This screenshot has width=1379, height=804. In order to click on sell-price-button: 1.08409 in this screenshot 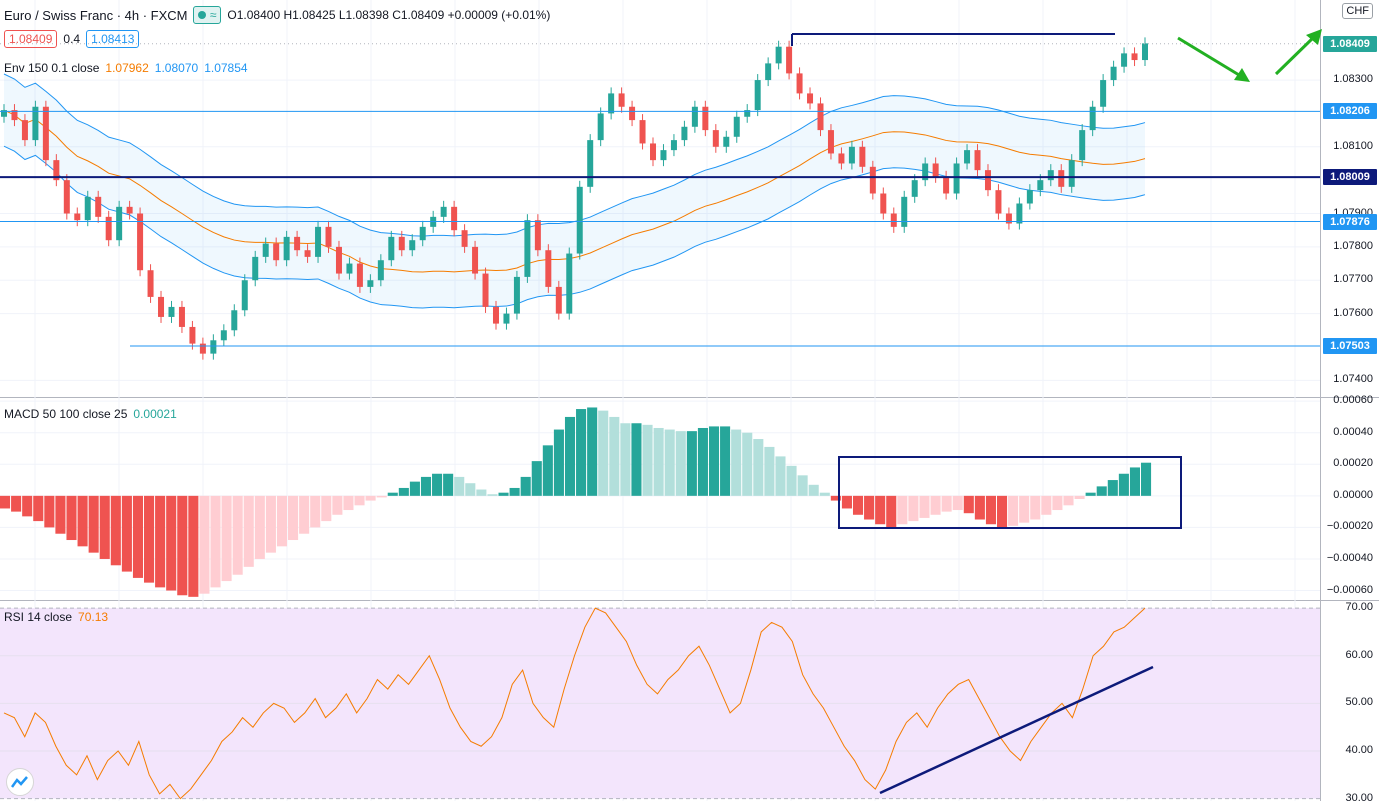, I will do `click(31, 39)`.